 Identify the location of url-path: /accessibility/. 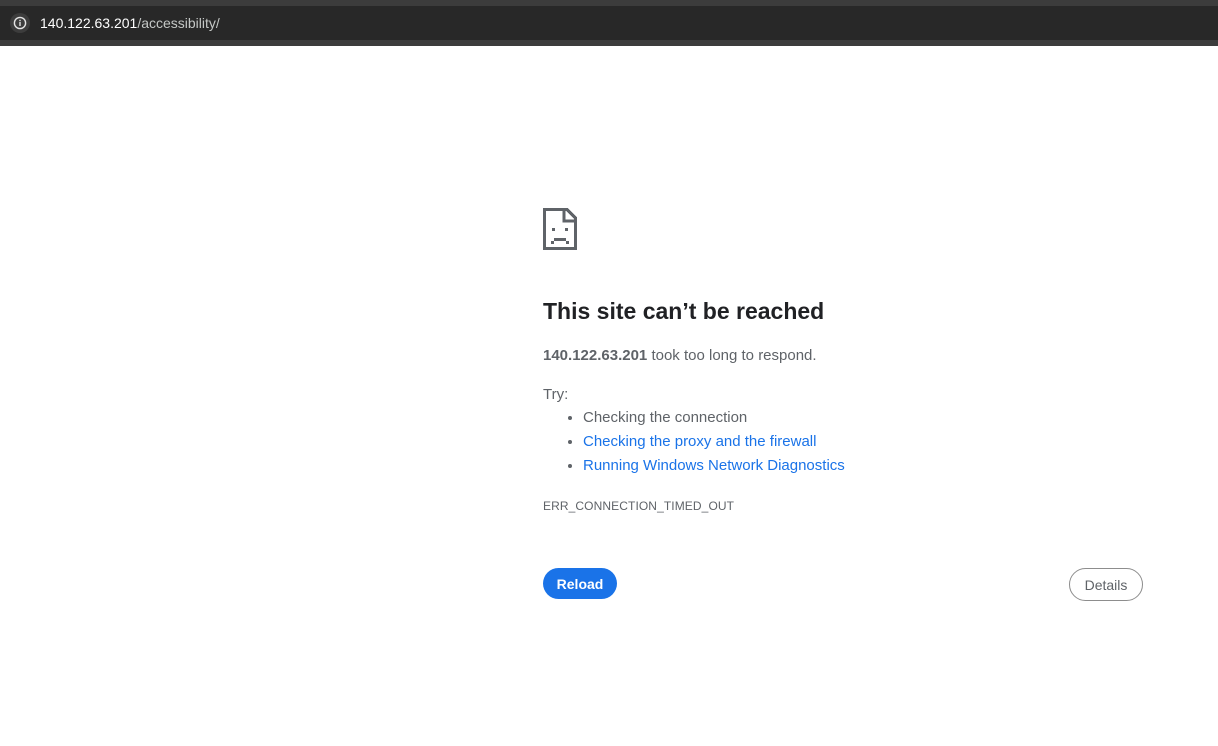
(178, 23).